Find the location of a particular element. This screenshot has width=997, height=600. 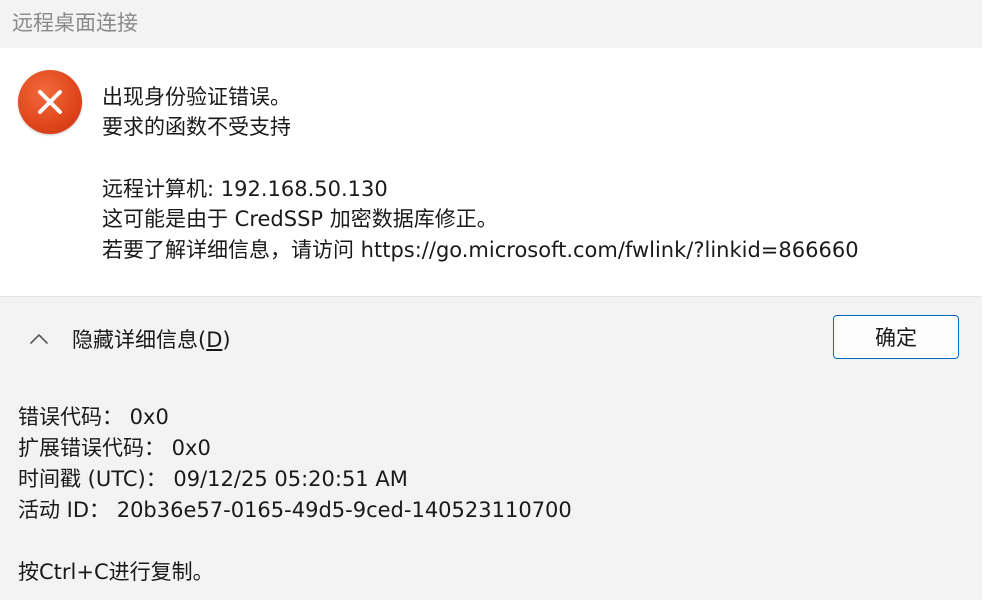

credssp-hint-text: 这可能是由于 CredSSP 加密数据库修正。 is located at coordinates (300, 219).